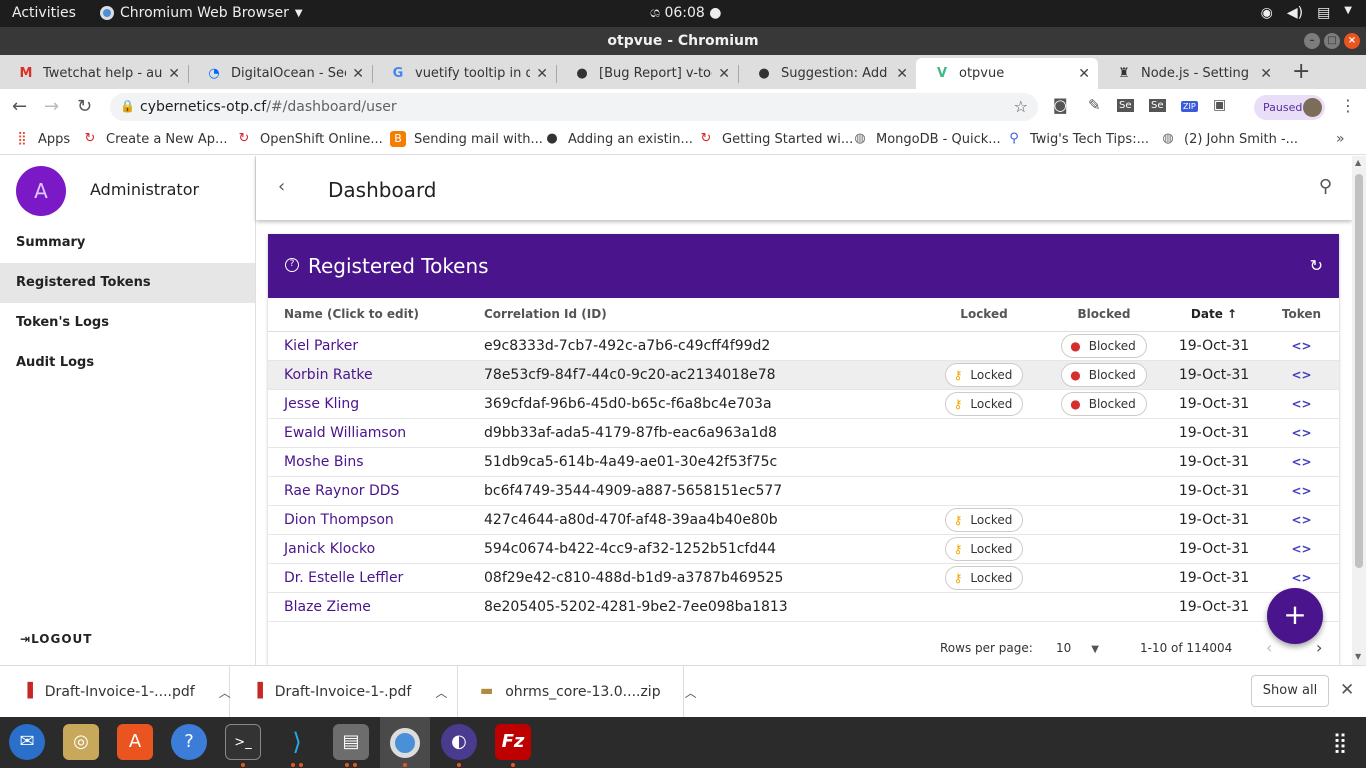 The height and width of the screenshot is (768, 1366). What do you see at coordinates (351, 742) in the screenshot?
I see `files-icon: ▤` at bounding box center [351, 742].